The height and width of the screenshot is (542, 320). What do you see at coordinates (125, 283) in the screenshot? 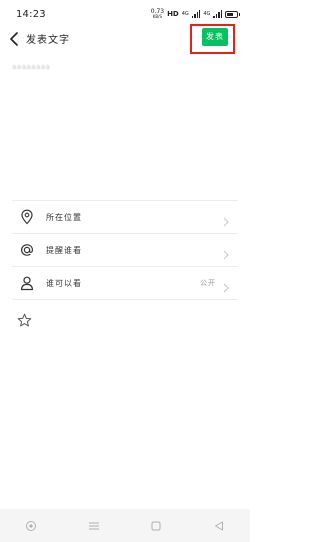
I see `option-visibility: 谁可以看 公开` at bounding box center [125, 283].